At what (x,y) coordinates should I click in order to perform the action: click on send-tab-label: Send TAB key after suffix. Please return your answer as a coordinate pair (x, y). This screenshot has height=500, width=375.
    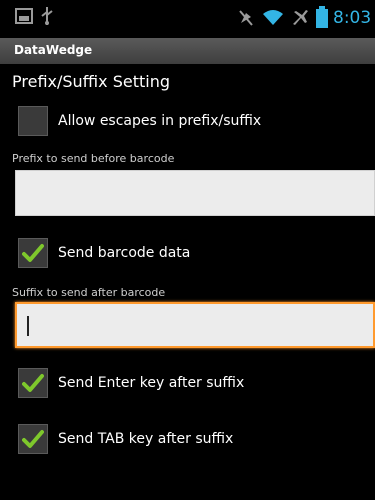
    Looking at the image, I should click on (145, 439).